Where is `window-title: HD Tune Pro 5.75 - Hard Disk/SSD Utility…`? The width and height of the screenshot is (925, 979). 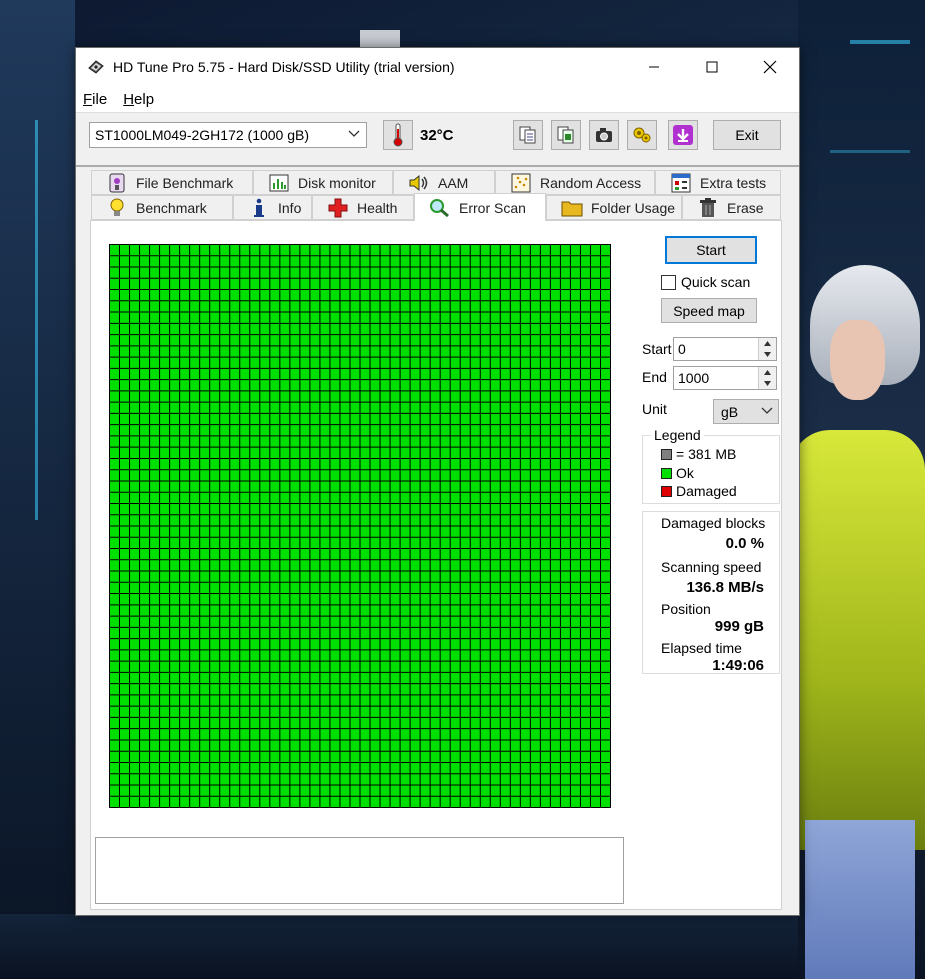
window-title: HD Tune Pro 5.75 - Hard Disk/SSD Utility… is located at coordinates (284, 67).